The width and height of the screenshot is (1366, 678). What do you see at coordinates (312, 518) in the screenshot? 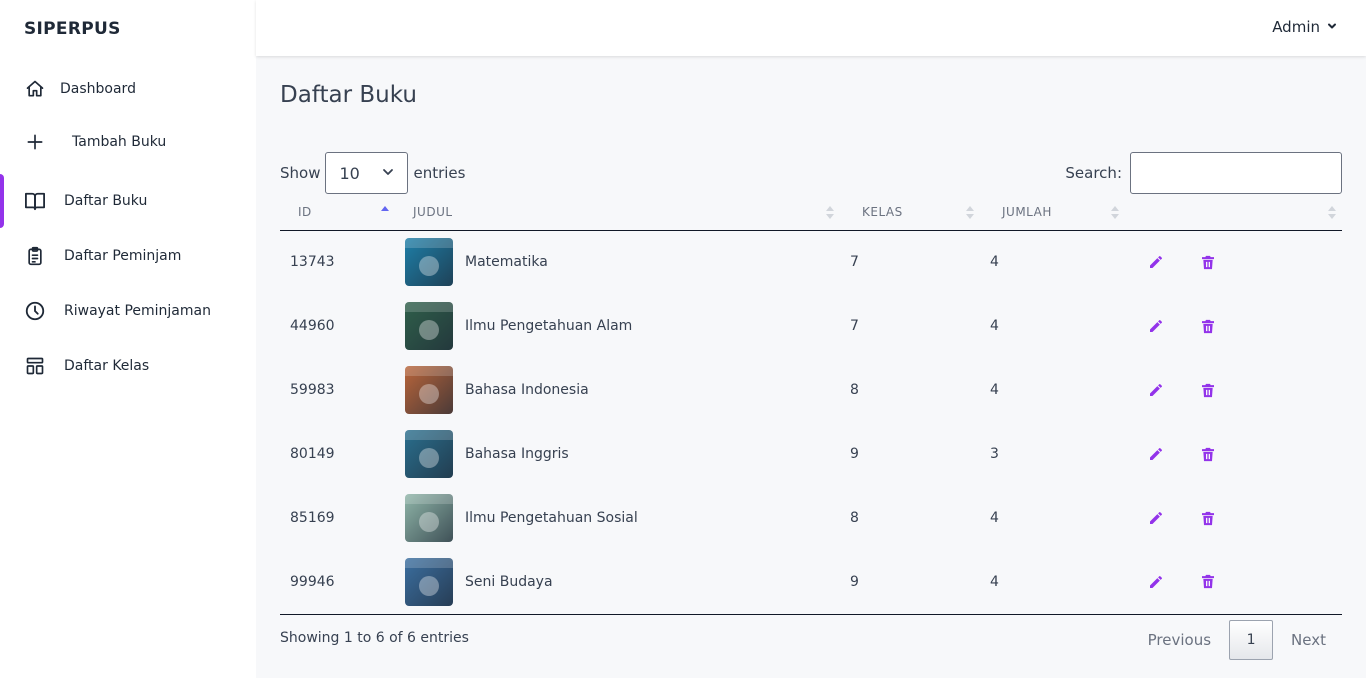
I see `cell-id: 85169` at bounding box center [312, 518].